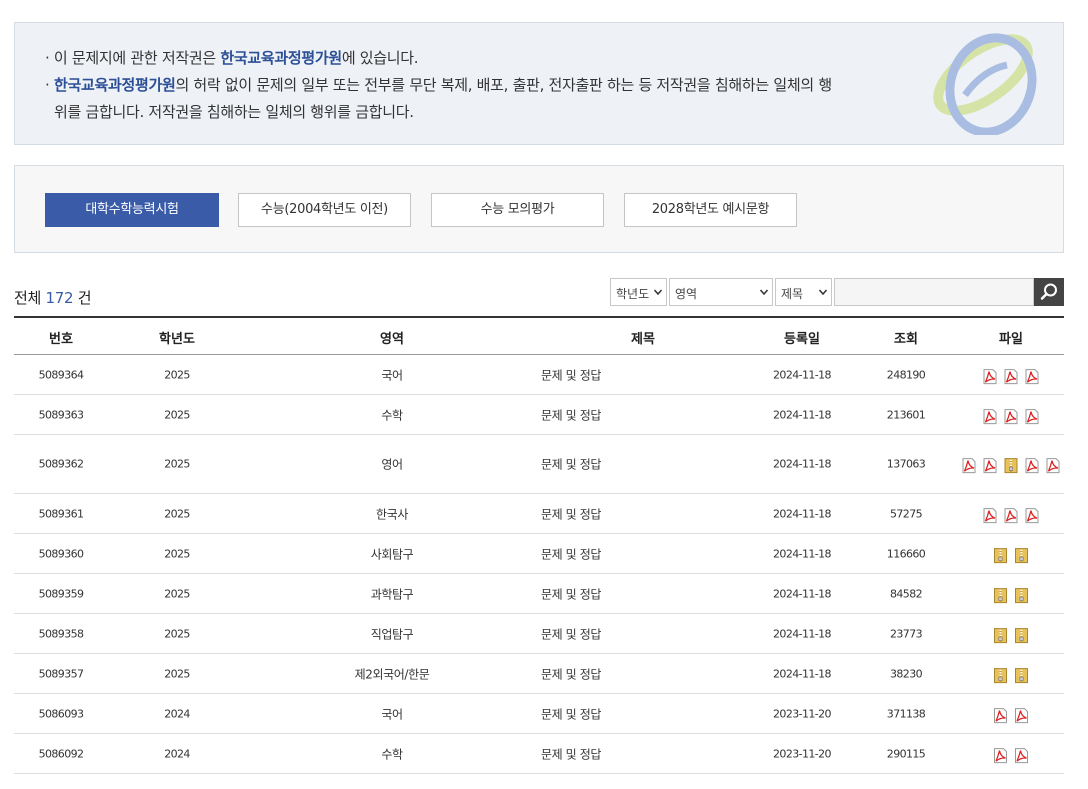 Image resolution: width=1088 pixels, height=789 pixels. Describe the element at coordinates (132, 210) in the screenshot. I see `tab-csat: 대학수학능력시험` at that location.